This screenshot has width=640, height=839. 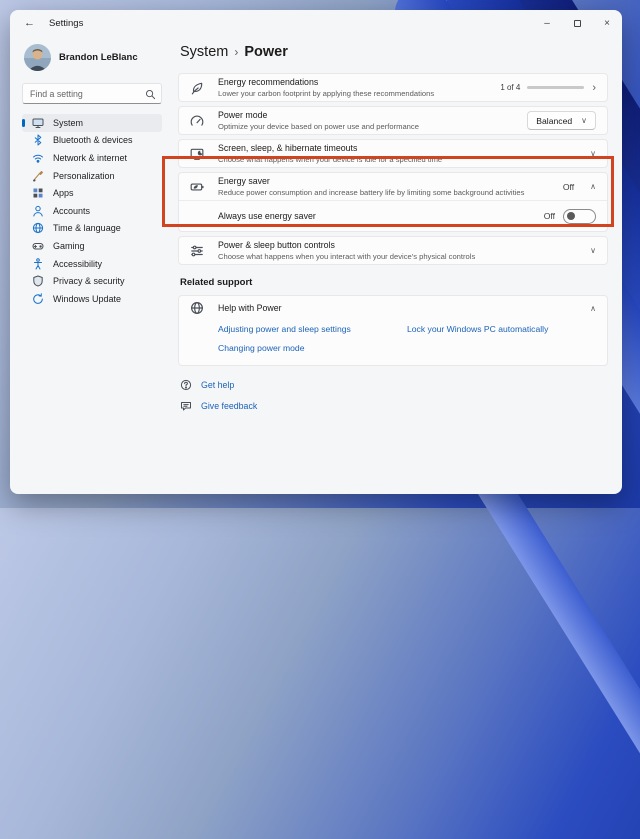 I want to click on power-mode-value: Balanced, so click(x=554, y=120).